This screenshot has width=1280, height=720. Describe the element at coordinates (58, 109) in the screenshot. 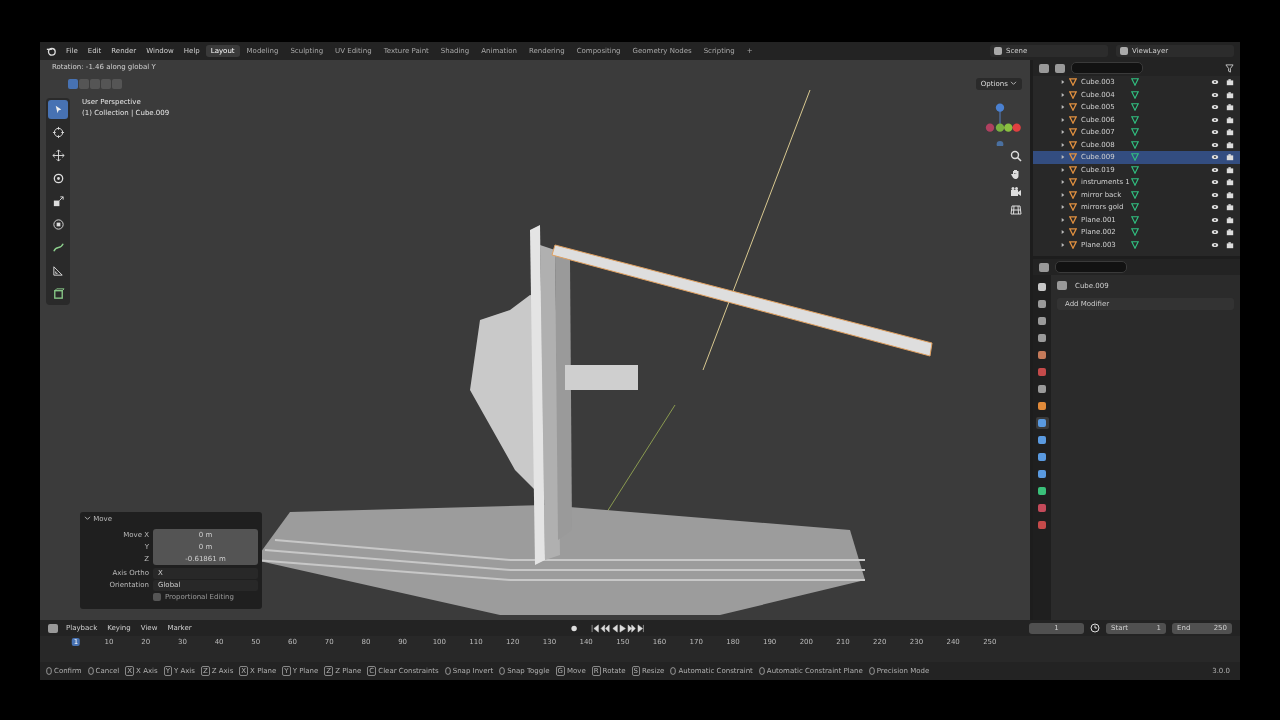

I see `select-tool-icon` at that location.